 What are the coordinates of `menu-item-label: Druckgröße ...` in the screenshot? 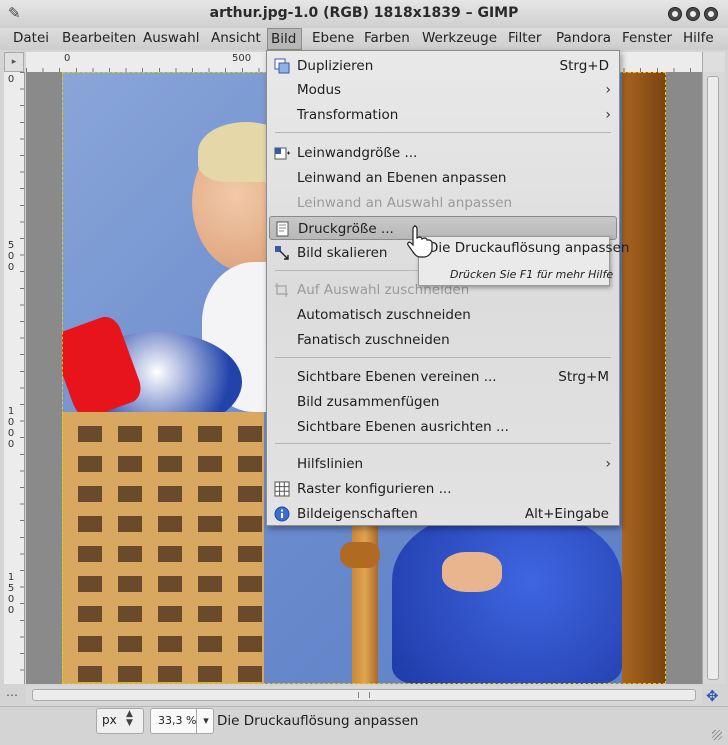 It's located at (346, 229).